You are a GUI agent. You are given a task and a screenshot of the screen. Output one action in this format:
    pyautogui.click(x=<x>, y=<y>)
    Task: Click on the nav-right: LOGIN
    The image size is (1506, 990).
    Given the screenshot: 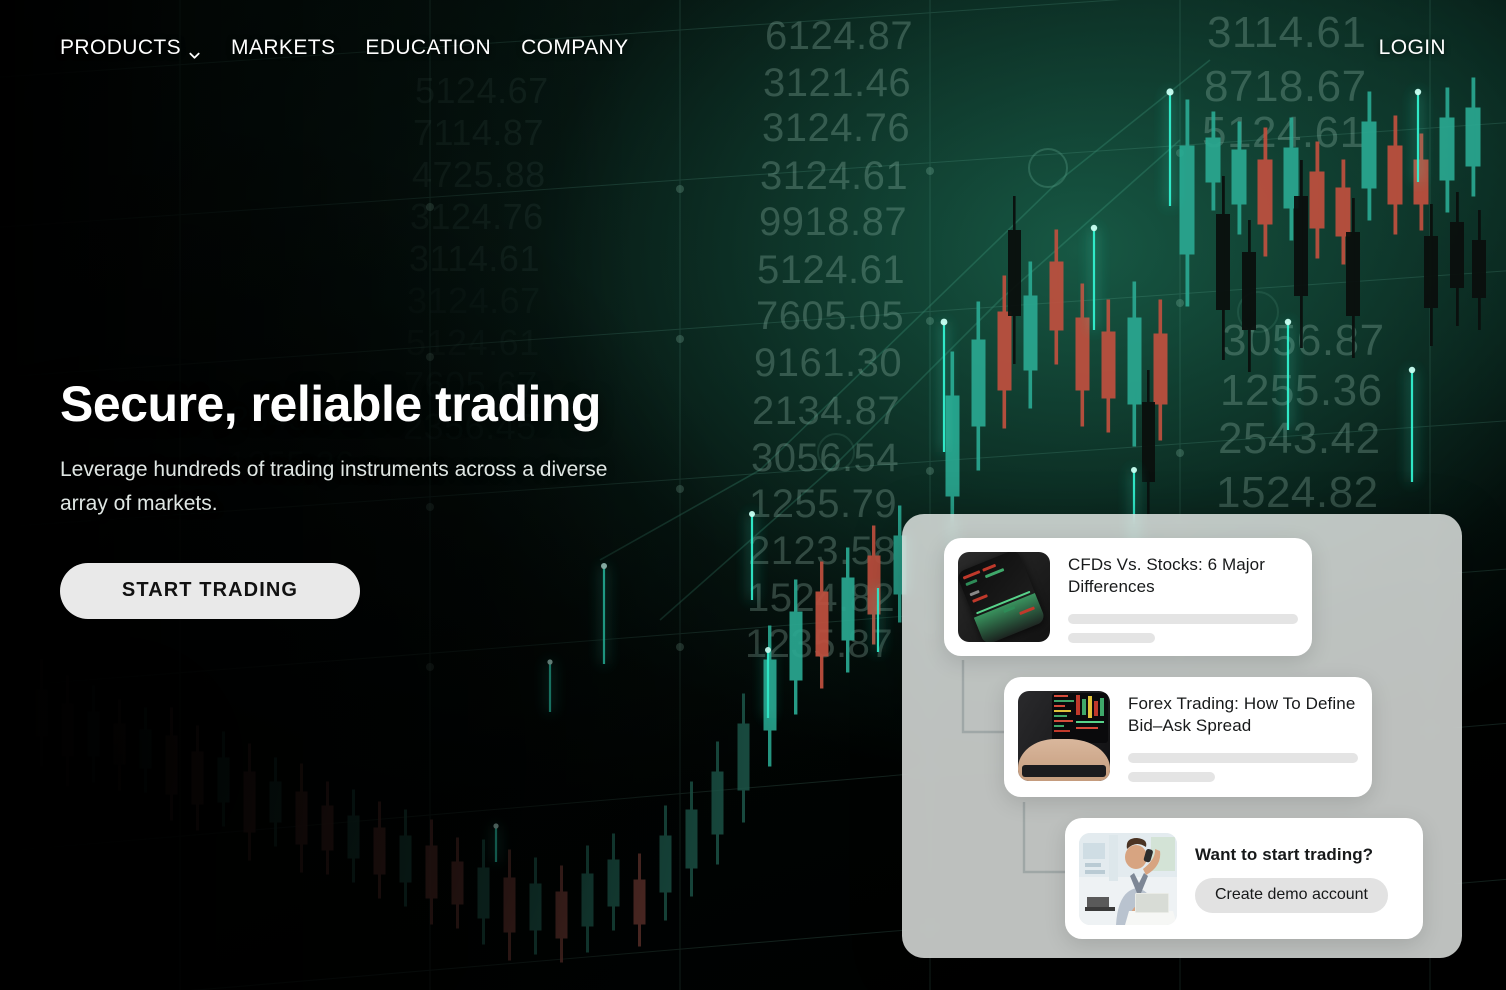 What is the action you would take?
    pyautogui.click(x=1412, y=48)
    